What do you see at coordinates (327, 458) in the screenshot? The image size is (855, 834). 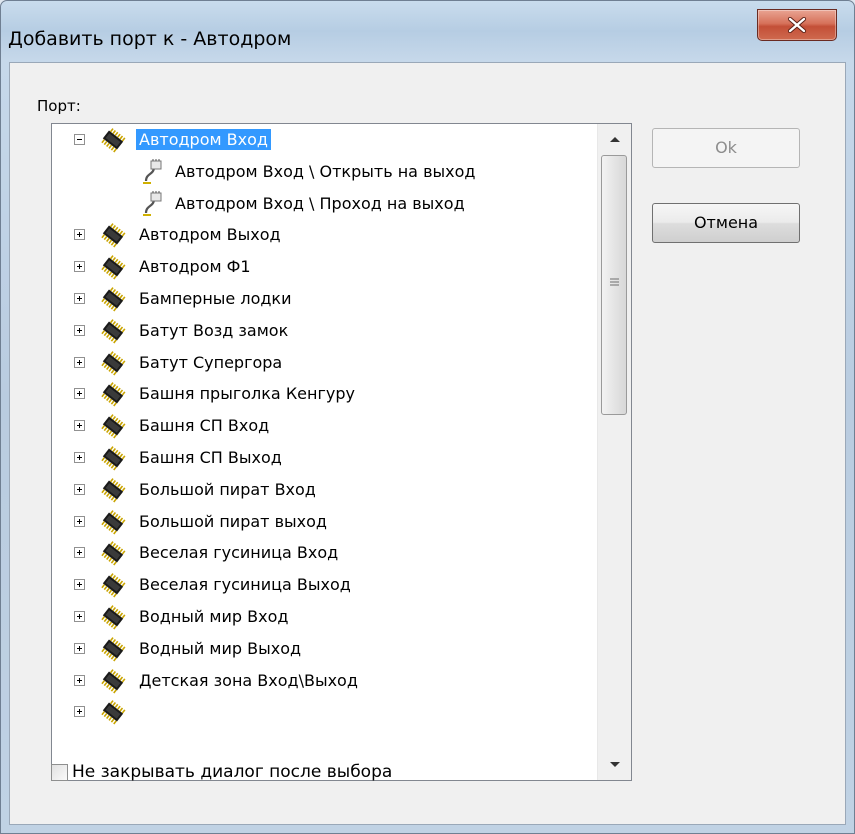 I see `tree-item: Башня СП Выход` at bounding box center [327, 458].